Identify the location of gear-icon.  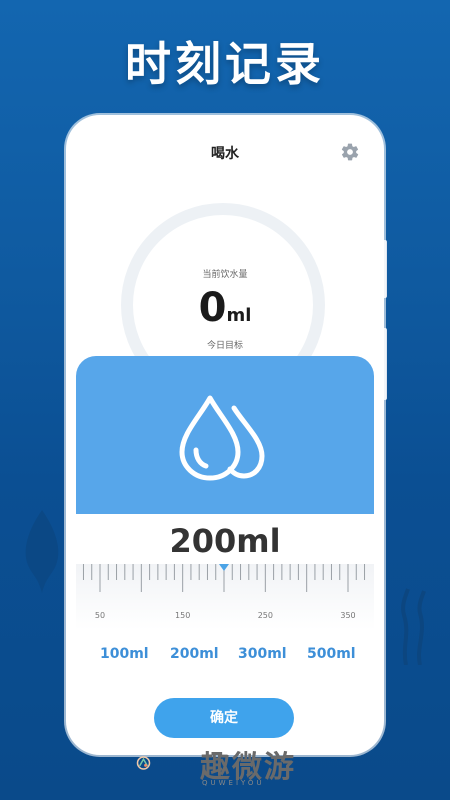
(350, 152).